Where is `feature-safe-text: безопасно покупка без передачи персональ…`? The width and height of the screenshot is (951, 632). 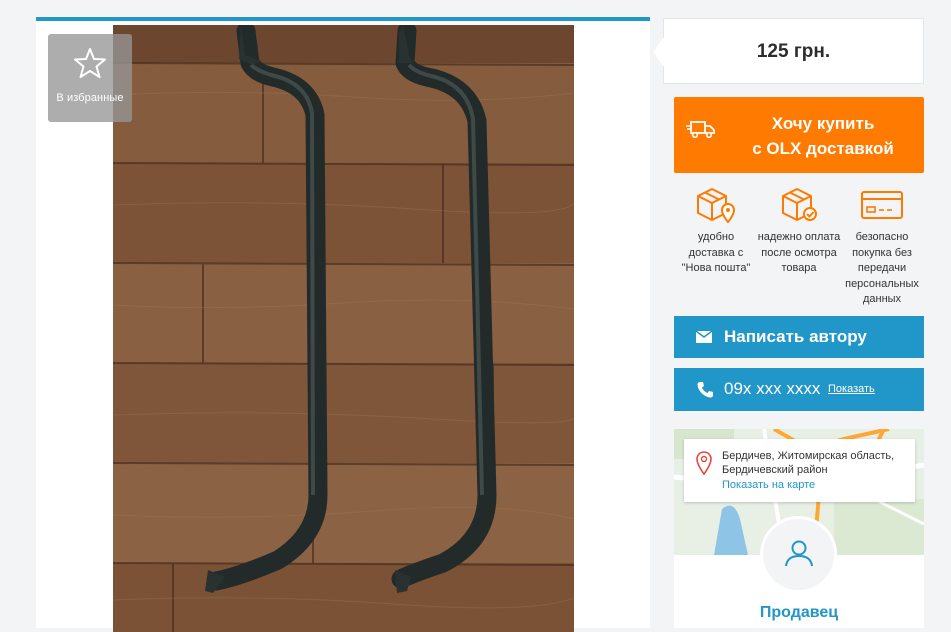 feature-safe-text: безопасно покупка без передачи персональ… is located at coordinates (882, 268).